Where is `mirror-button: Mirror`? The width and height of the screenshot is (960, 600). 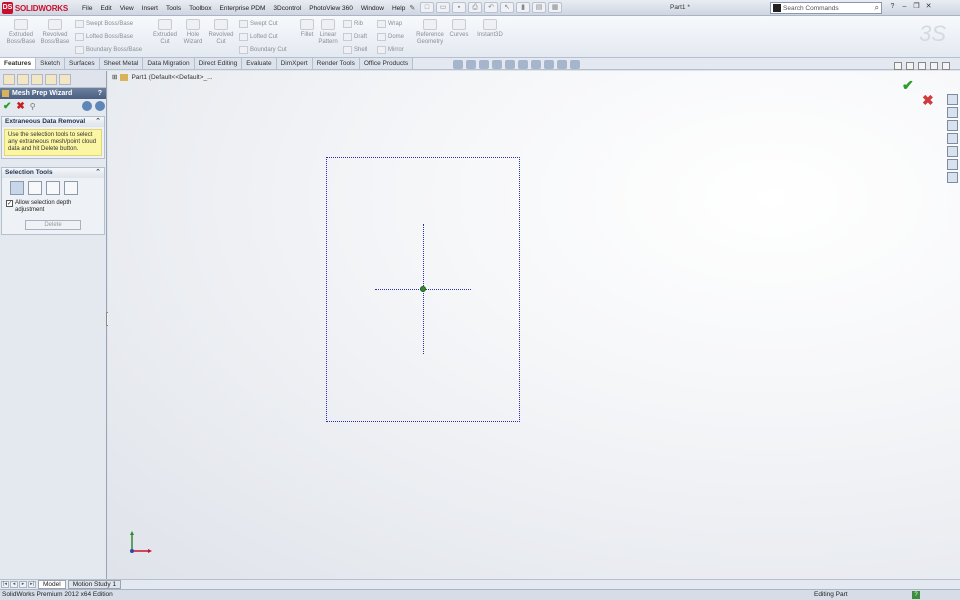 mirror-button: Mirror is located at coordinates (390, 50).